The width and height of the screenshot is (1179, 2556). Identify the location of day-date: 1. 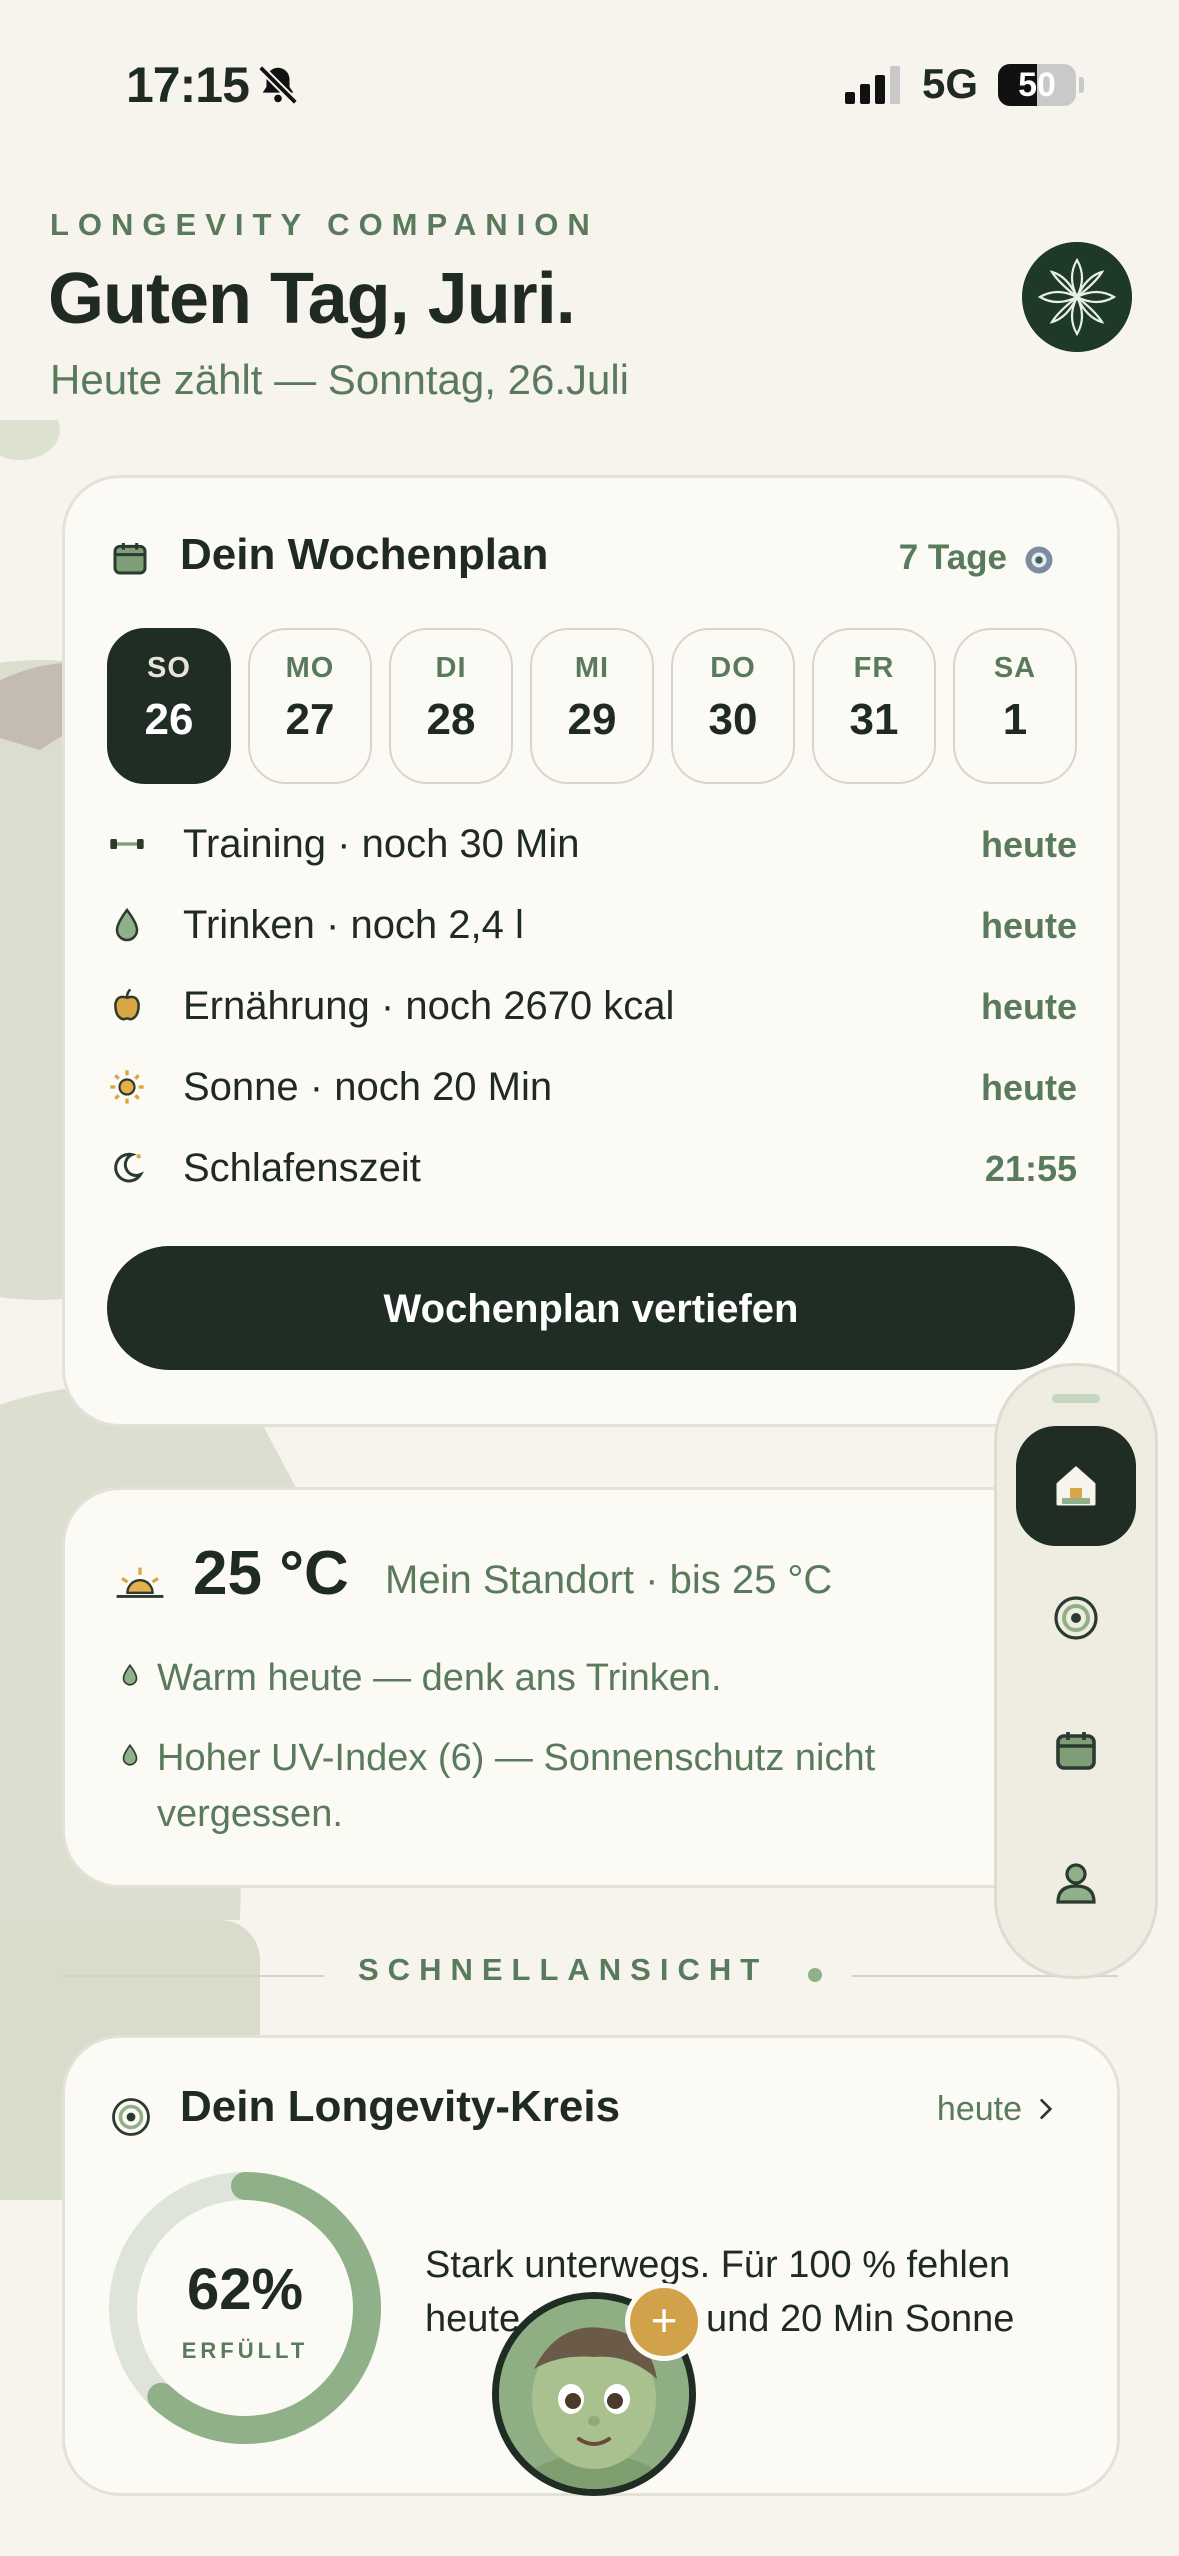
(1015, 719).